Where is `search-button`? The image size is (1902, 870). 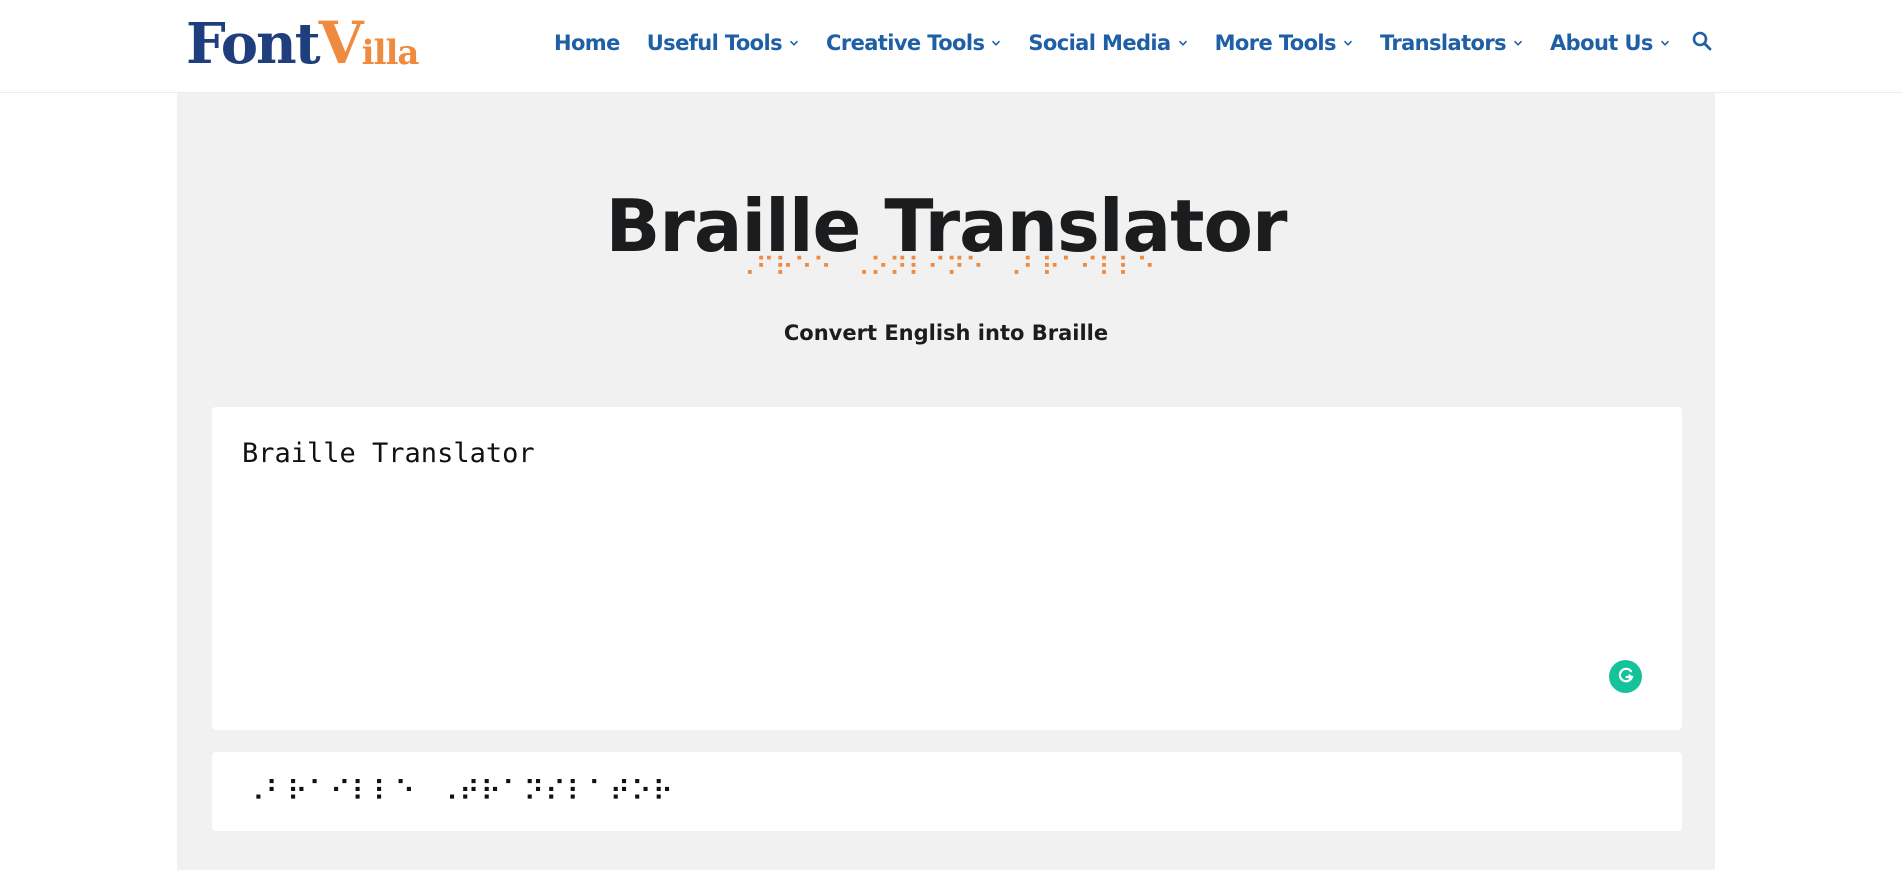
search-button is located at coordinates (1702, 43).